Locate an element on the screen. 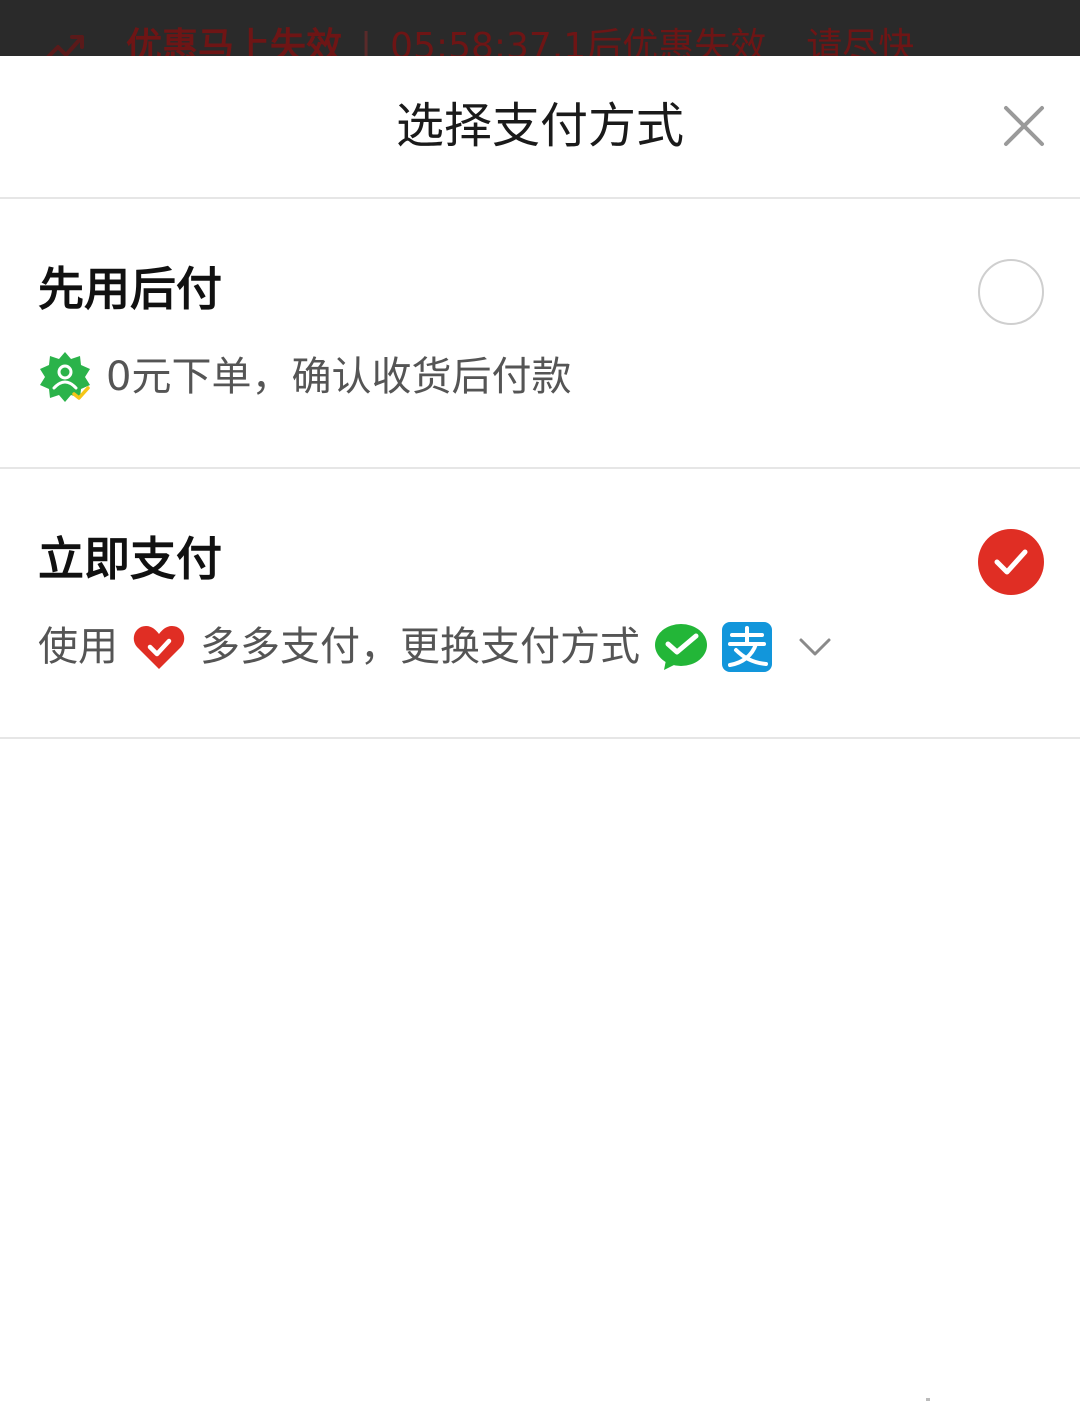  close-icon is located at coordinates (1024, 126).